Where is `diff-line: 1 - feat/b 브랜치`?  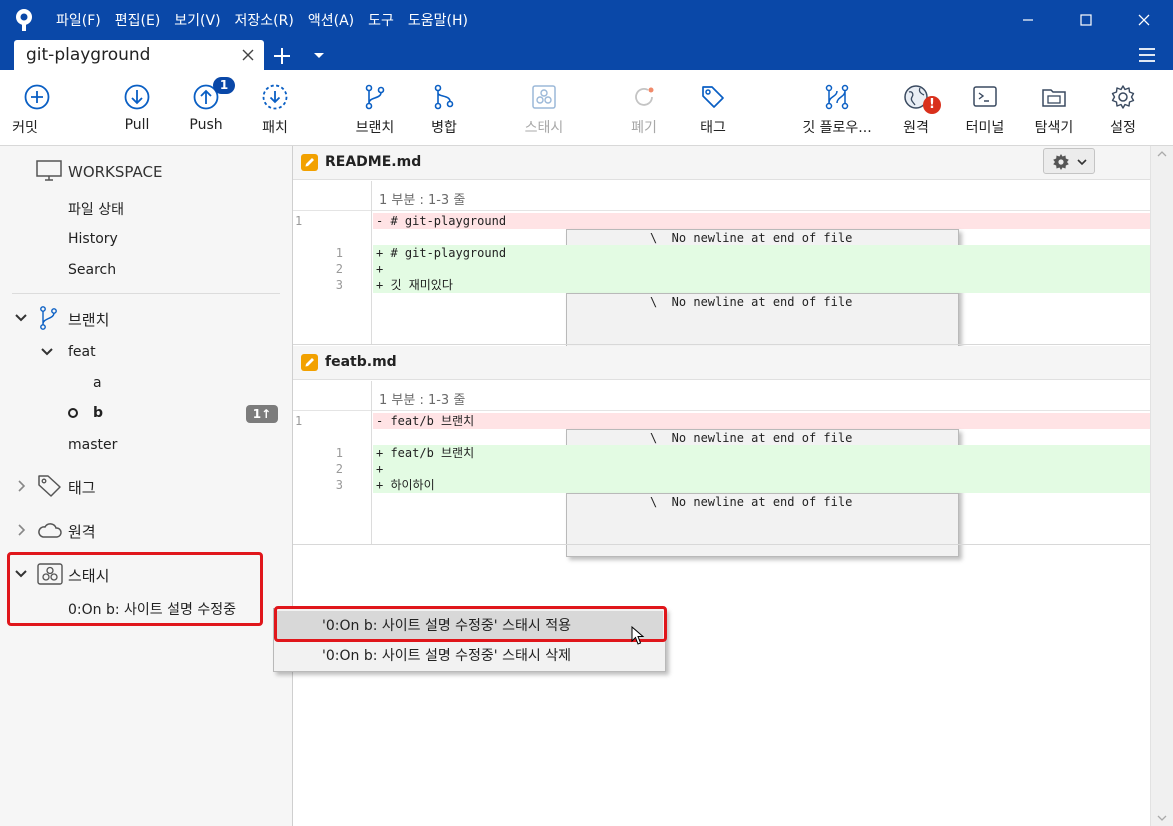 diff-line: 1 - feat/b 브랜치 is located at coordinates (721, 421).